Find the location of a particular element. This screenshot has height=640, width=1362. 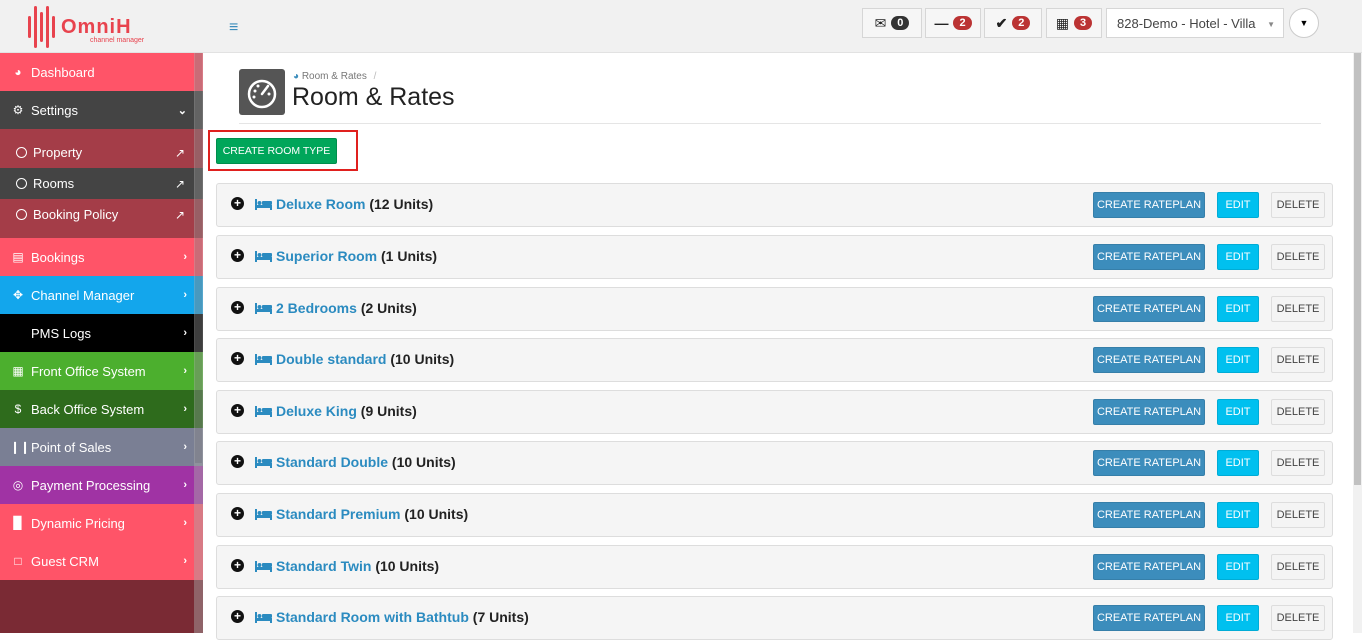

sidebar-subitem-rooms: Rooms ↗ is located at coordinates (101, 183).